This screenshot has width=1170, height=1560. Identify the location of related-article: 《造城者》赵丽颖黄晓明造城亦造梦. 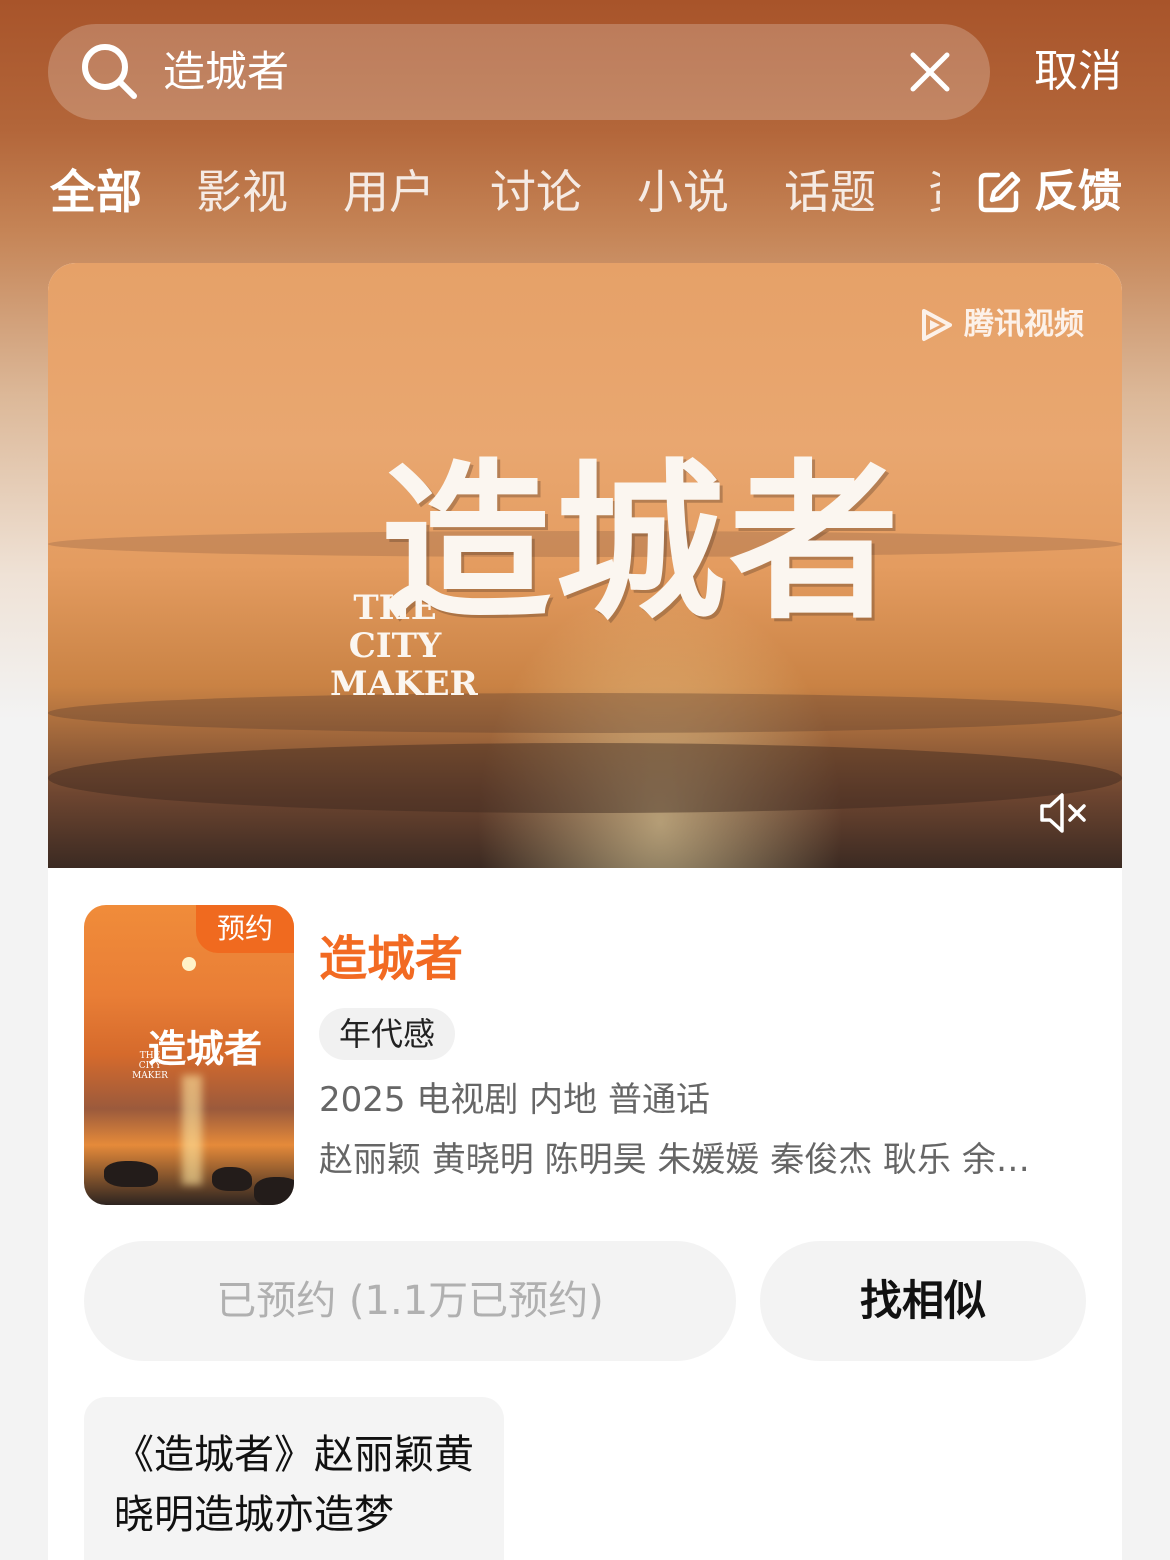
(294, 1478).